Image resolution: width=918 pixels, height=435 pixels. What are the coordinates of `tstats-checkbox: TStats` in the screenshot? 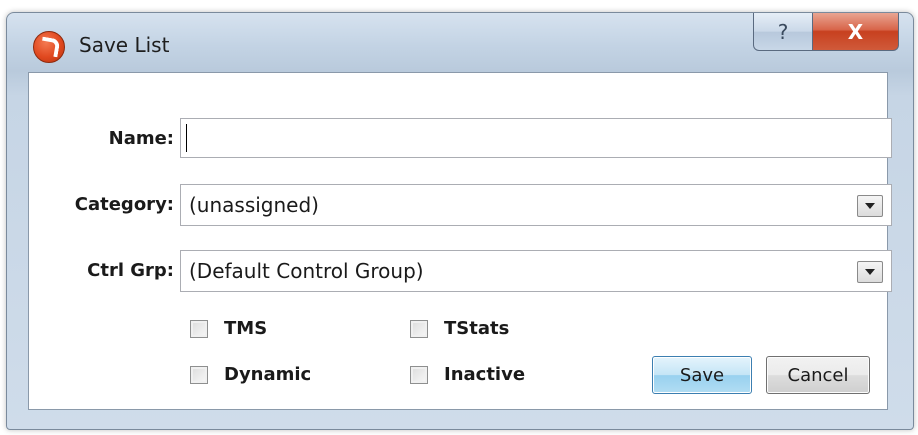 It's located at (459, 328).